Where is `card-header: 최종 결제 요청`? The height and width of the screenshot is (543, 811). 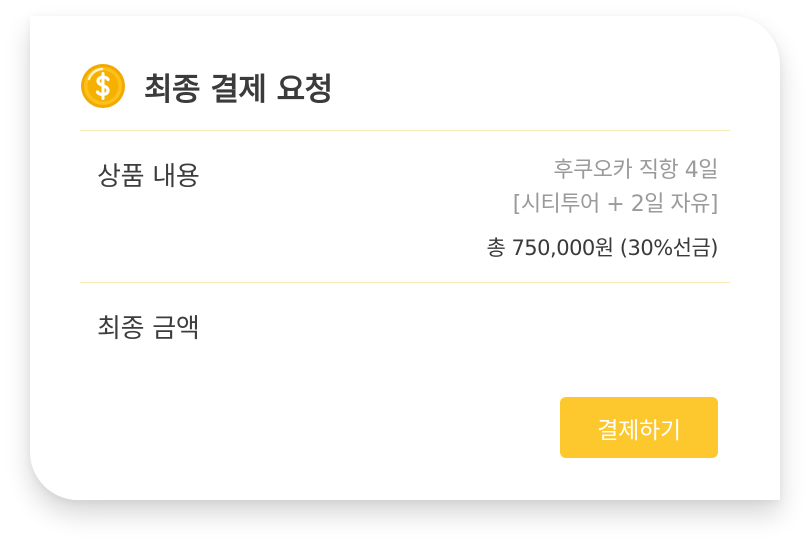 card-header: 최종 결제 요청 is located at coordinates (206, 86).